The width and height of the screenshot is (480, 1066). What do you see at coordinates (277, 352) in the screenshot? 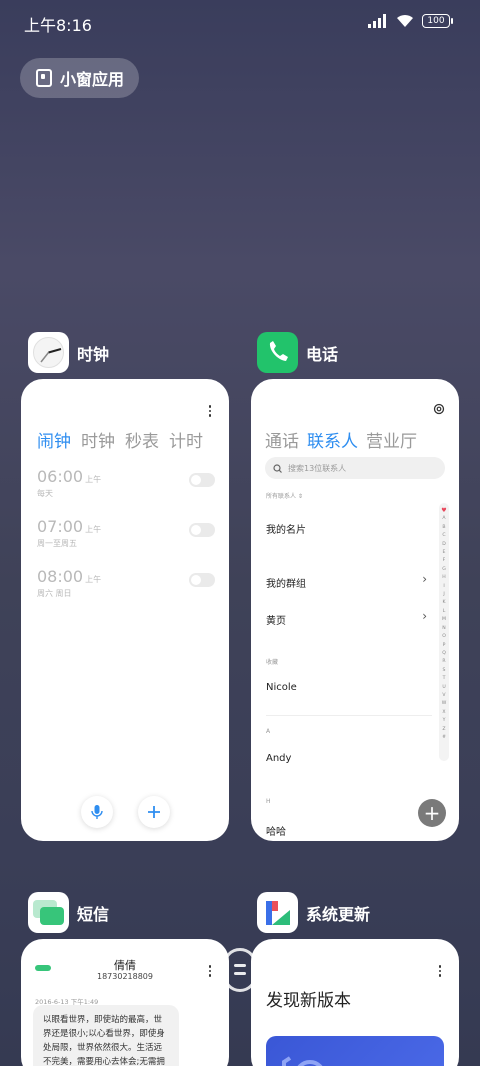
I see `phone-app-icon` at bounding box center [277, 352].